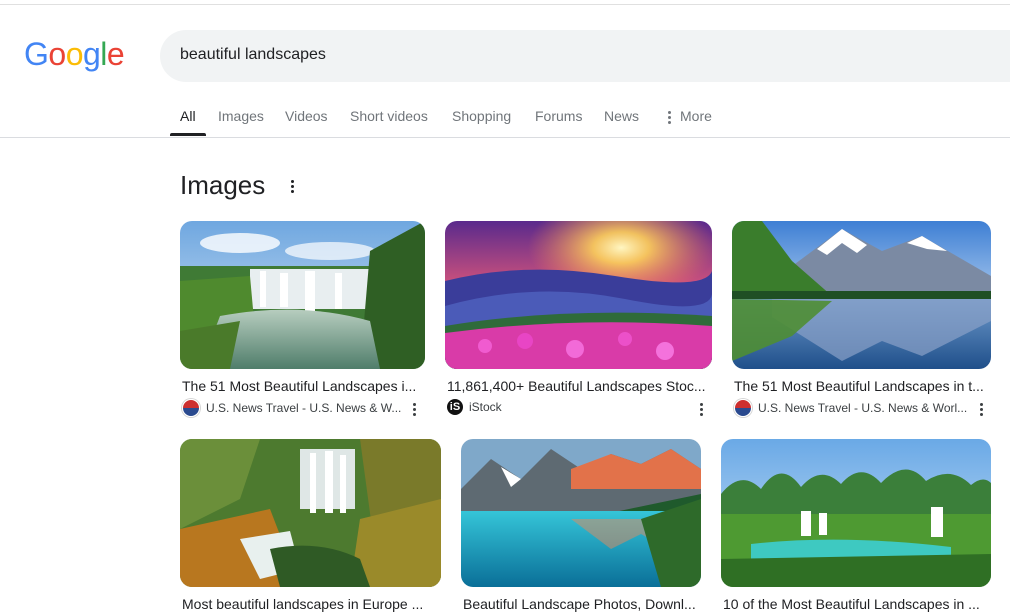  I want to click on more-vert-icon, so click(670, 117).